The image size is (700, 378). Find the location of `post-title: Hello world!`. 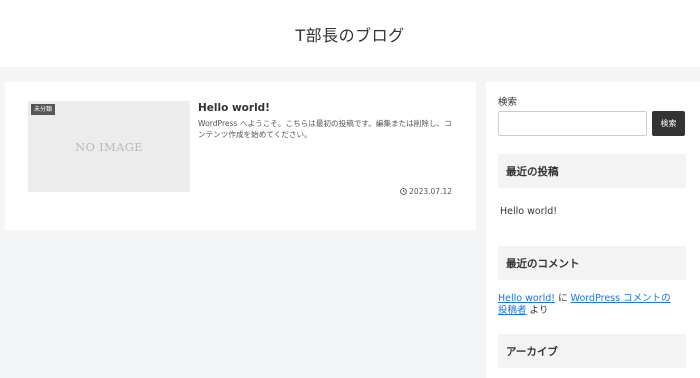

post-title: Hello world! is located at coordinates (325, 108).